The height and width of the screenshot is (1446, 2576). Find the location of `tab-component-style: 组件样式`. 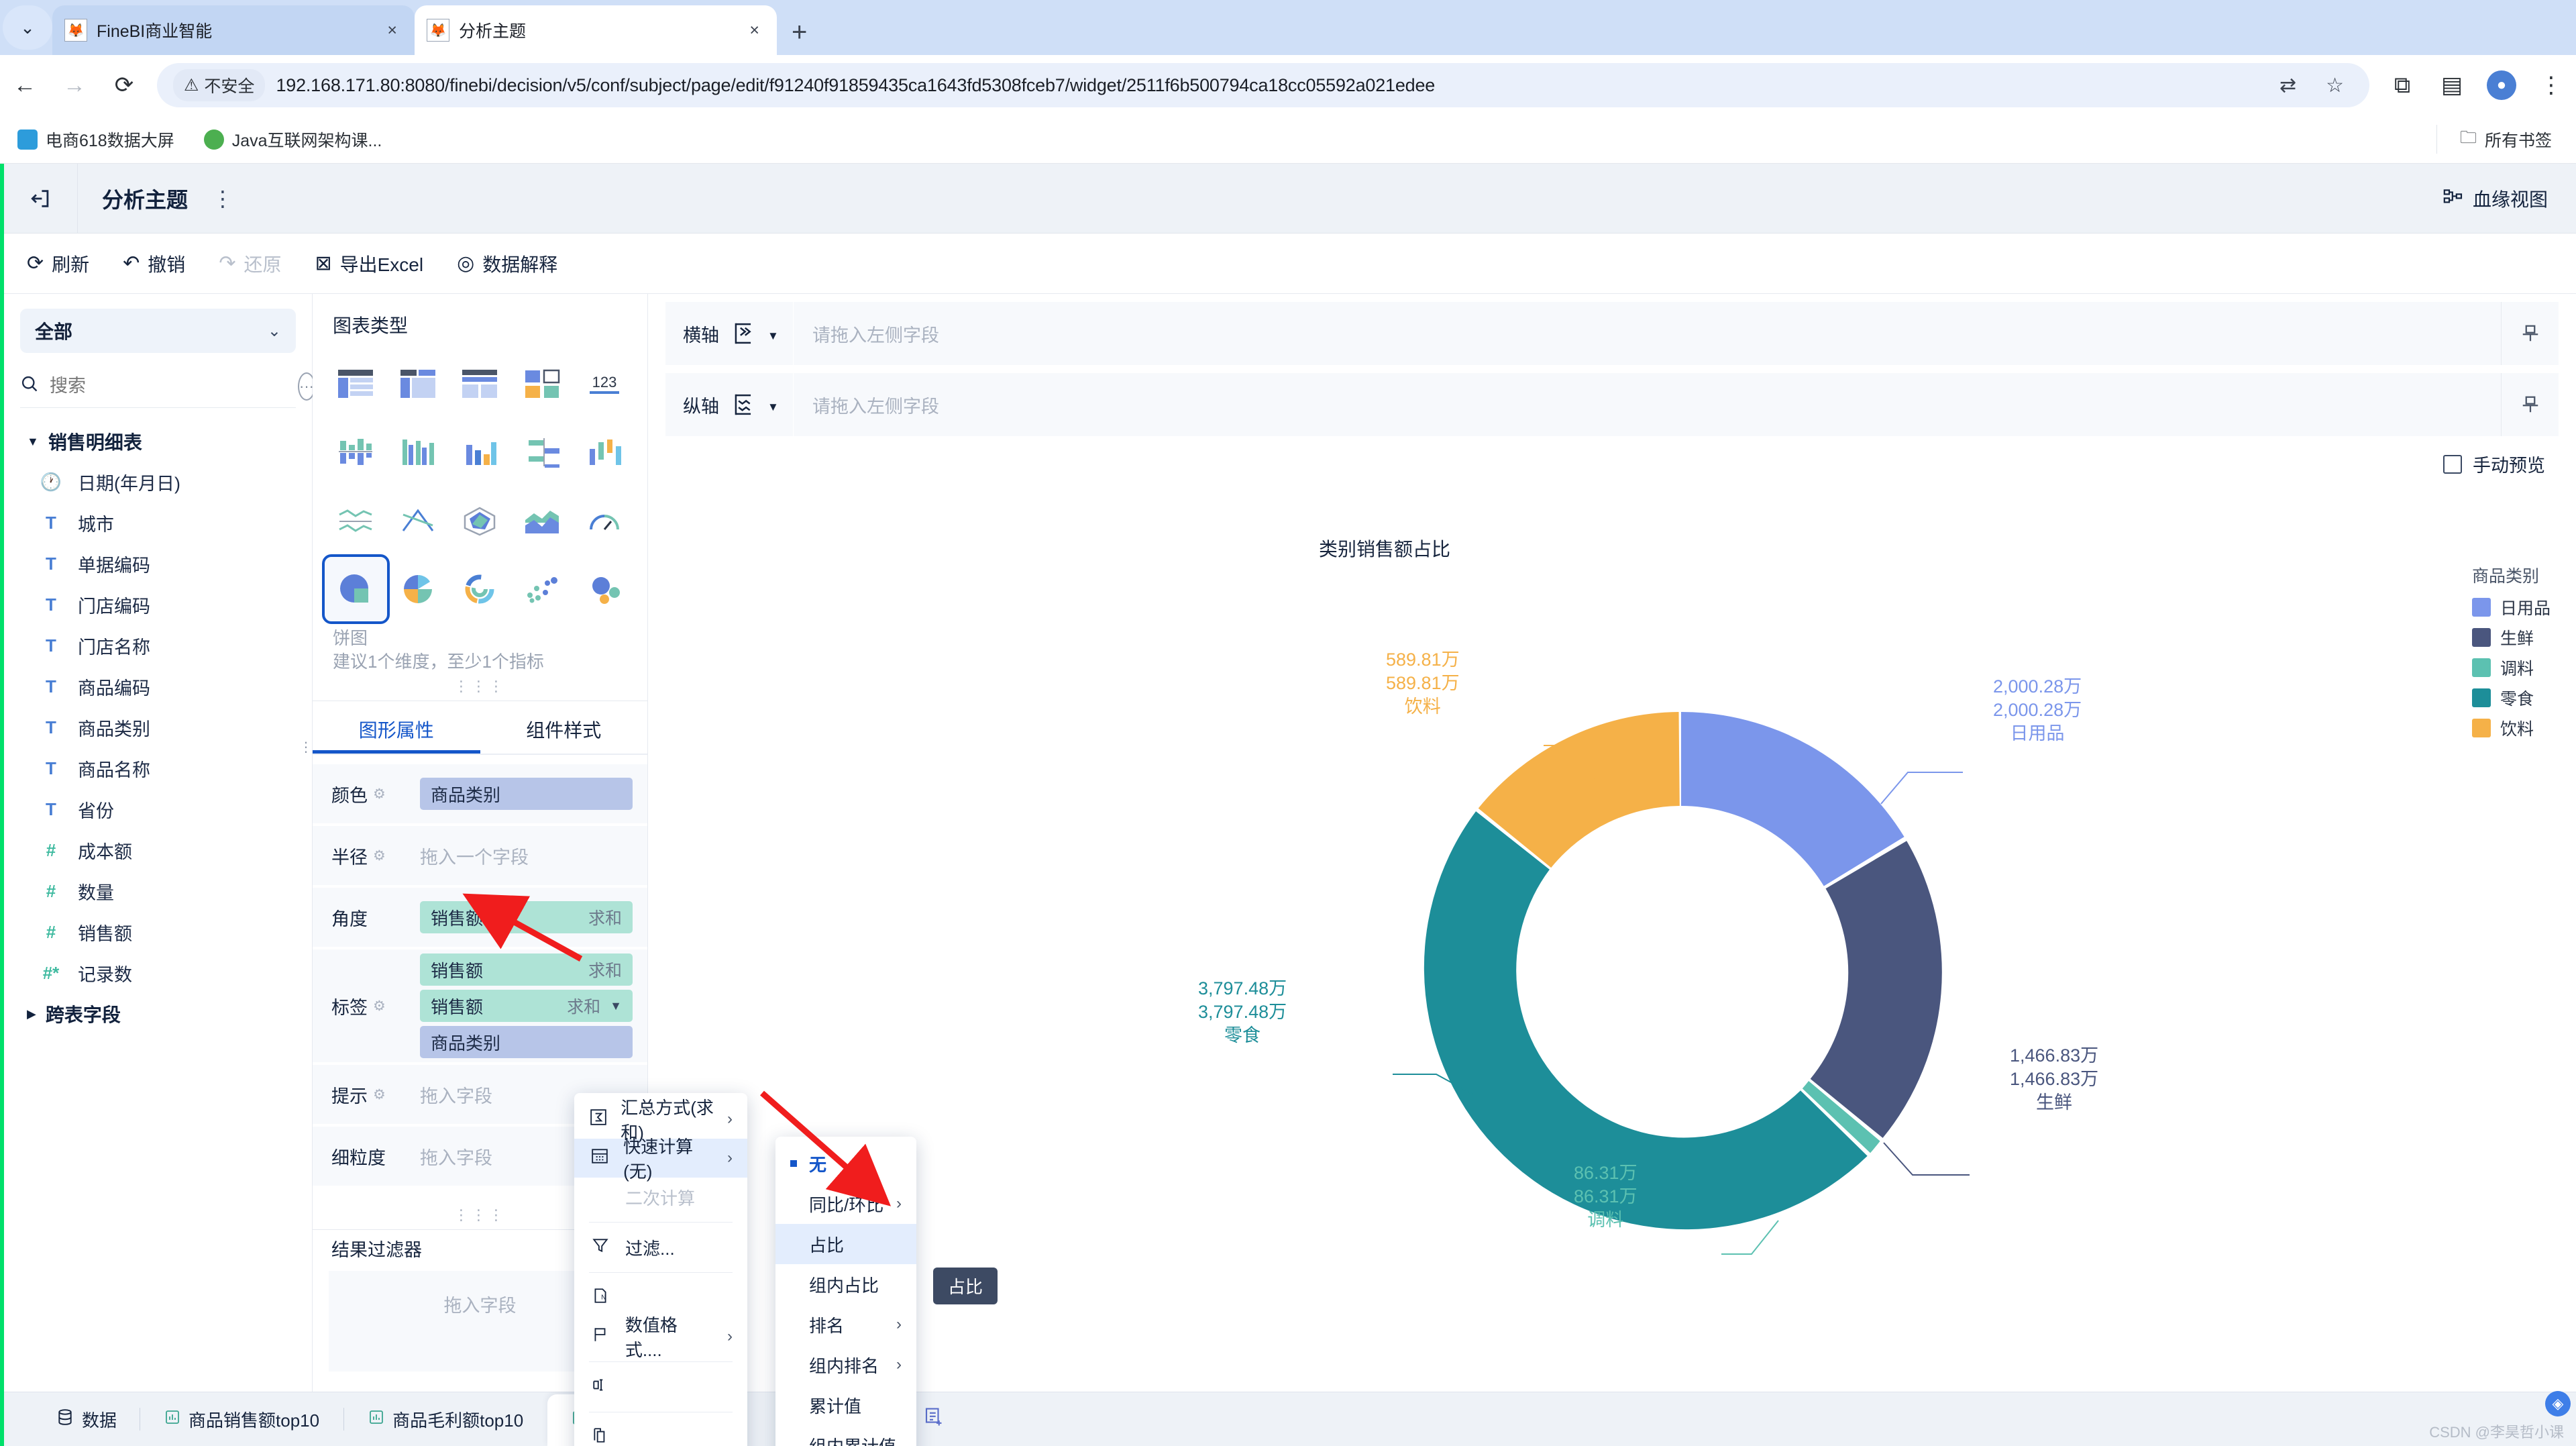

tab-component-style: 组件样式 is located at coordinates (564, 728).